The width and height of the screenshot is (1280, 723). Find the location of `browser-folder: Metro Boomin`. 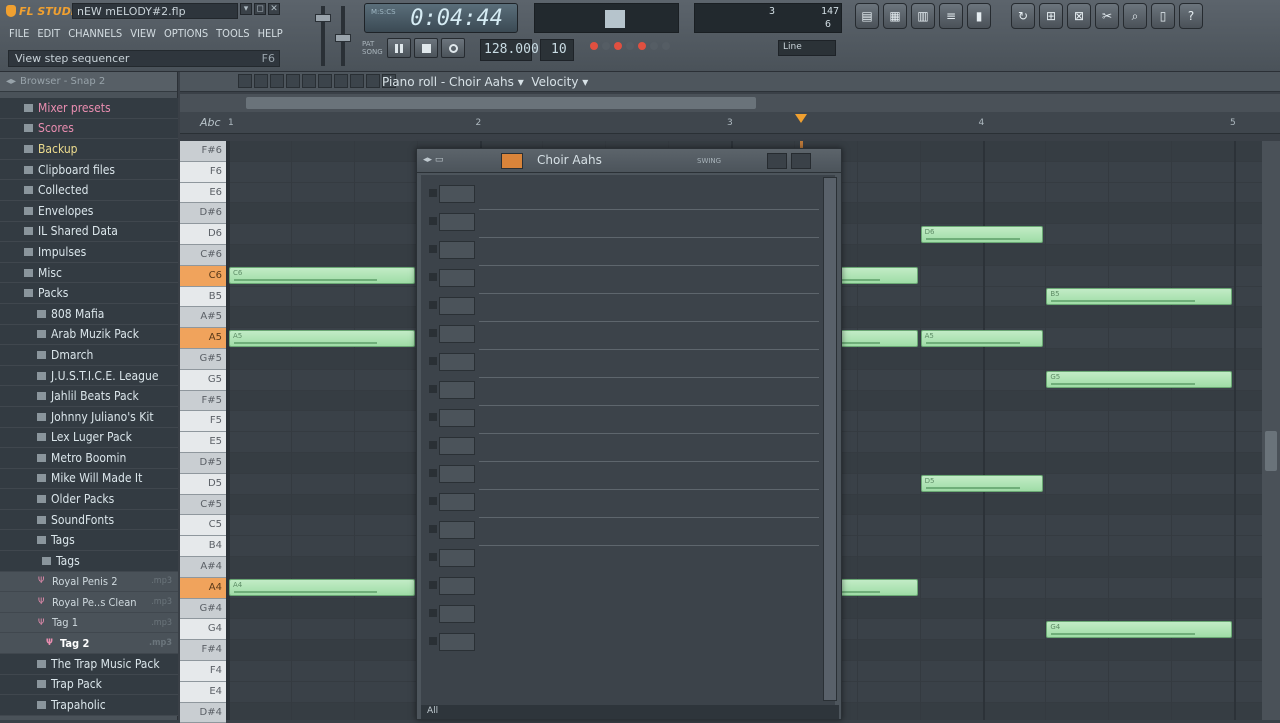

browser-folder: Metro Boomin is located at coordinates (89, 458).